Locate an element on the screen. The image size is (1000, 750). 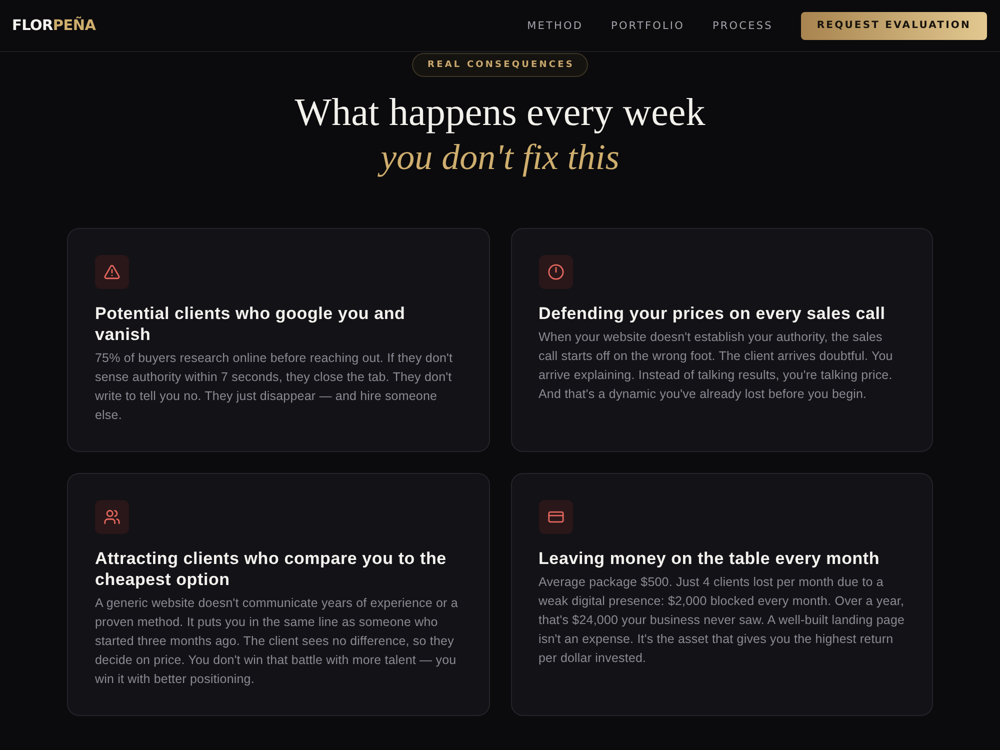
nav-link: METHOD is located at coordinates (555, 26).